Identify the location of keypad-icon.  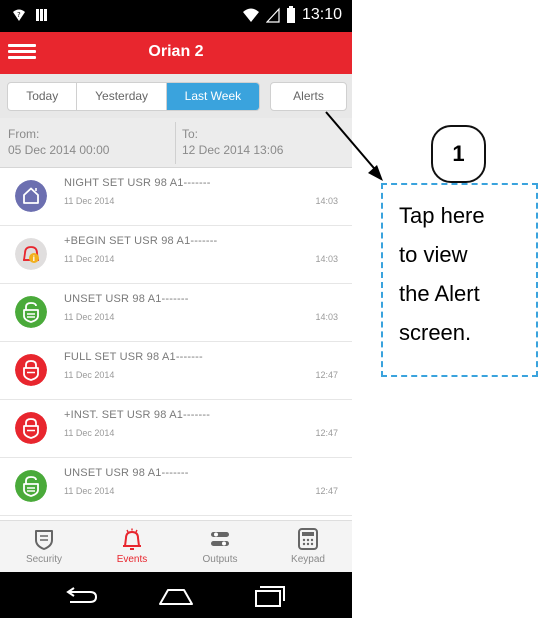
(308, 539).